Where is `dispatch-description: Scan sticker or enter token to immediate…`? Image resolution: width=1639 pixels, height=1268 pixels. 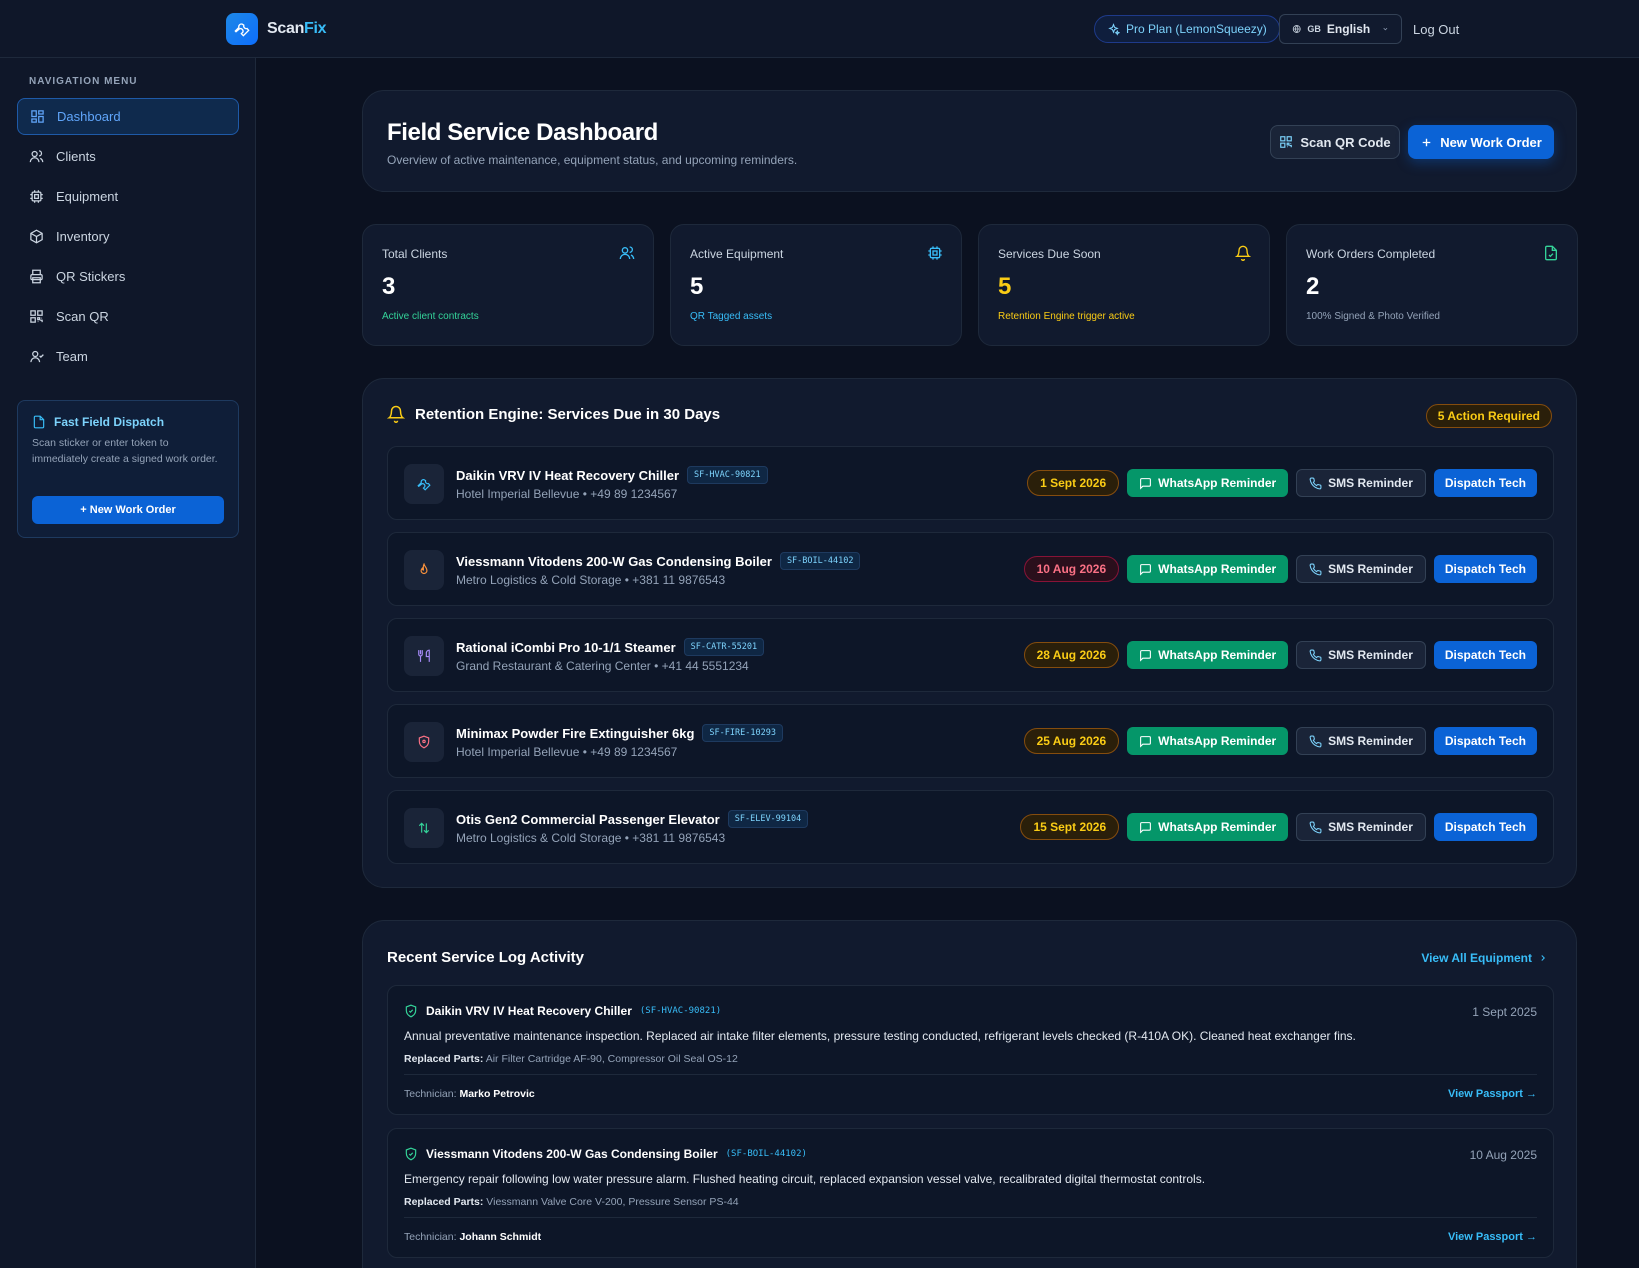 dispatch-description: Scan sticker or enter token to immediate… is located at coordinates (125, 451).